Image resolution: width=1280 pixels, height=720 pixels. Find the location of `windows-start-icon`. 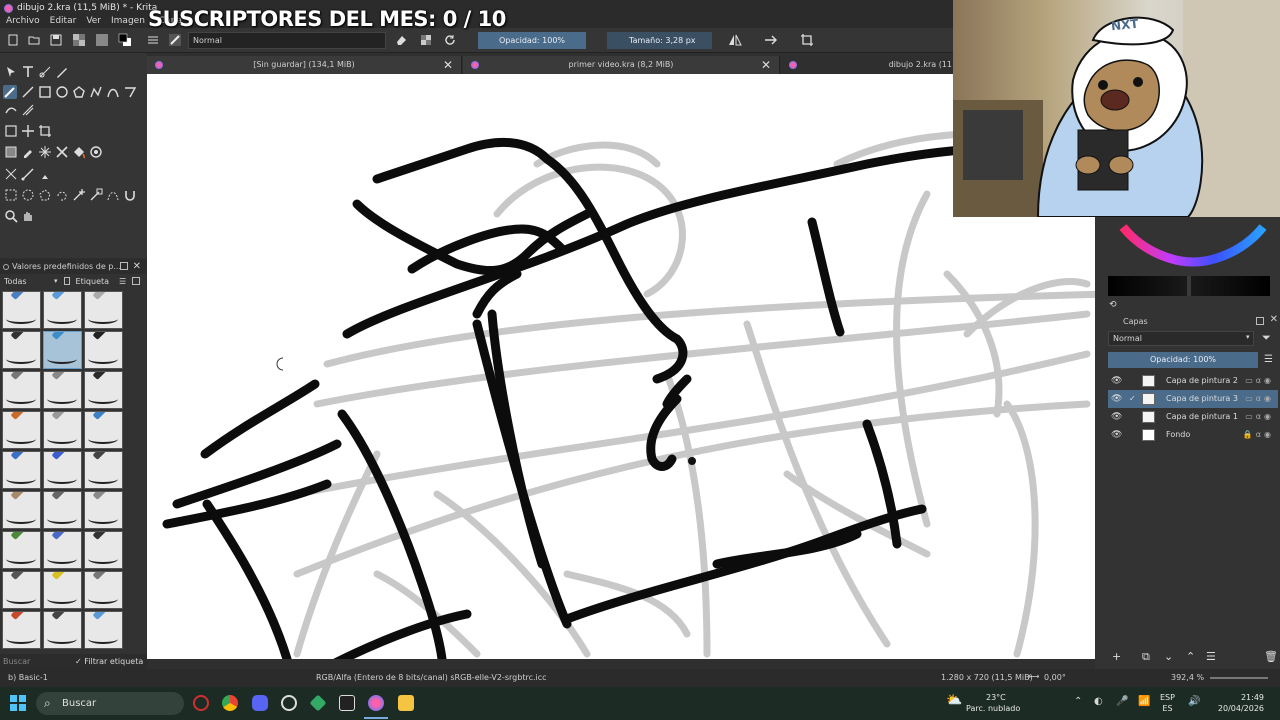

windows-start-icon is located at coordinates (18, 704).